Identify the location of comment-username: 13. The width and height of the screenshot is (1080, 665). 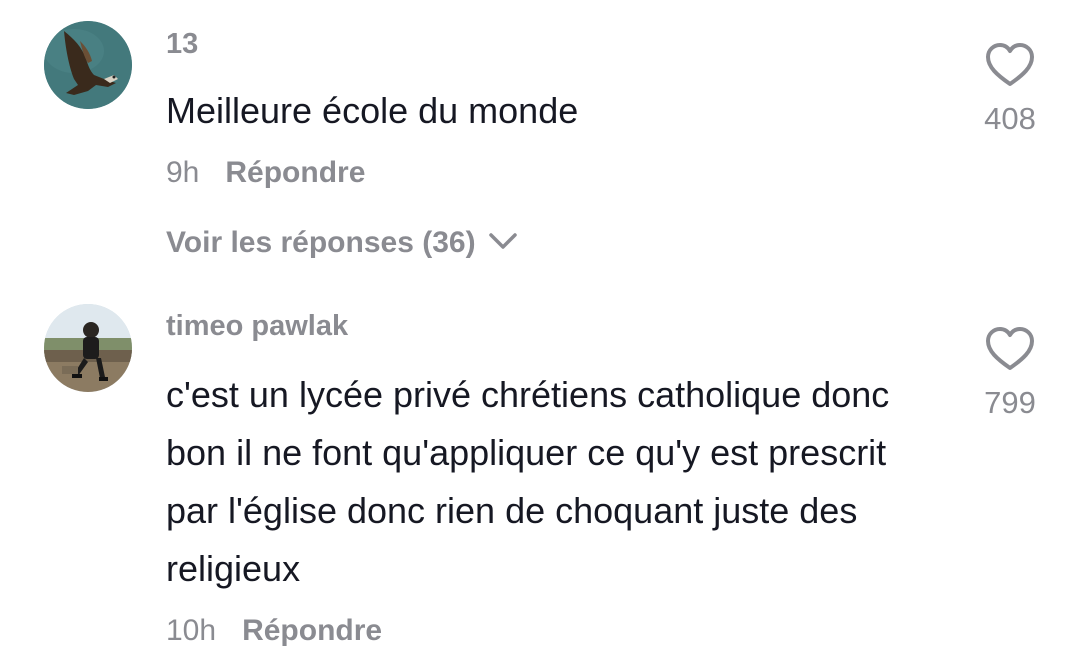
(182, 44).